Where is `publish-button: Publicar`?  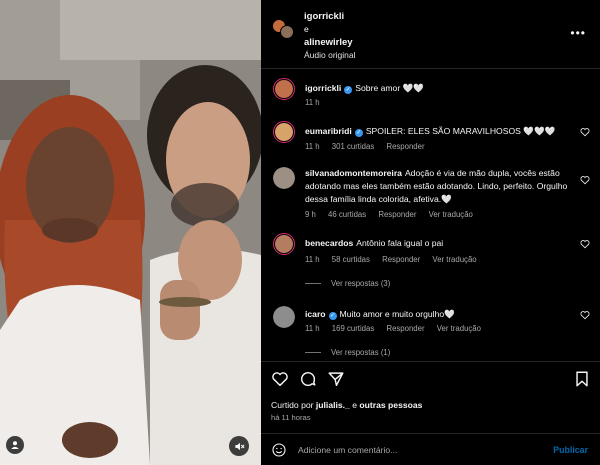
publish-button: Publicar is located at coordinates (570, 450).